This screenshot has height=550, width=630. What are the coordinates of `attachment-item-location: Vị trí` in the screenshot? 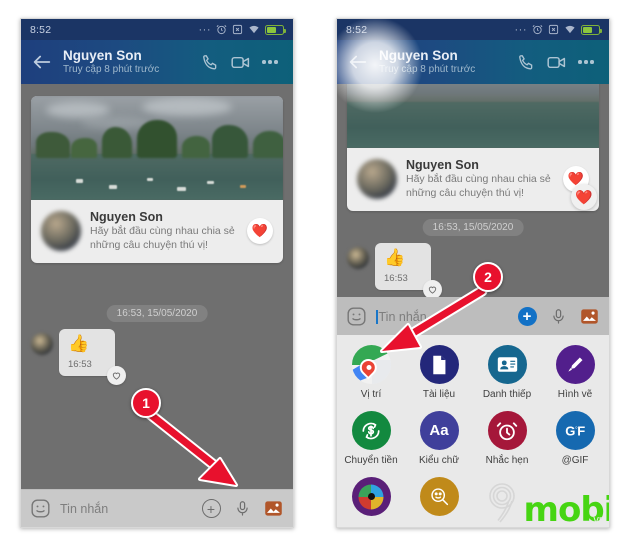 It's located at (371, 378).